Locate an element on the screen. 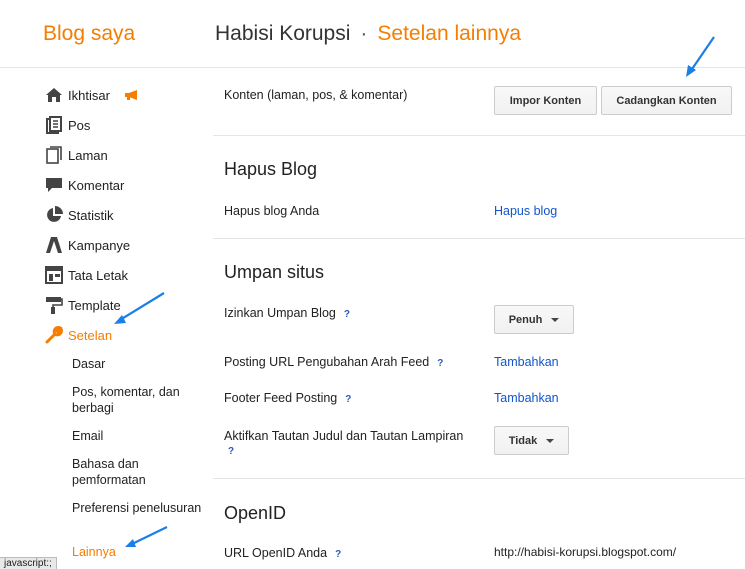 This screenshot has width=745, height=569. delete-blog-link: Hapus blog is located at coordinates (525, 211).